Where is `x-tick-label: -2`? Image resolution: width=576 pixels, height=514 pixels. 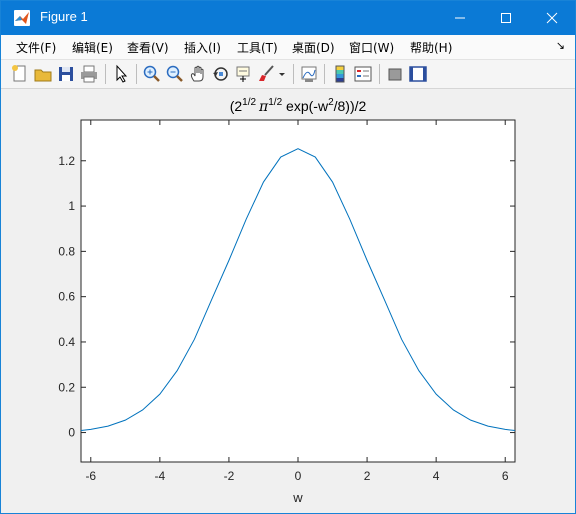
x-tick-label: -2 is located at coordinates (229, 476).